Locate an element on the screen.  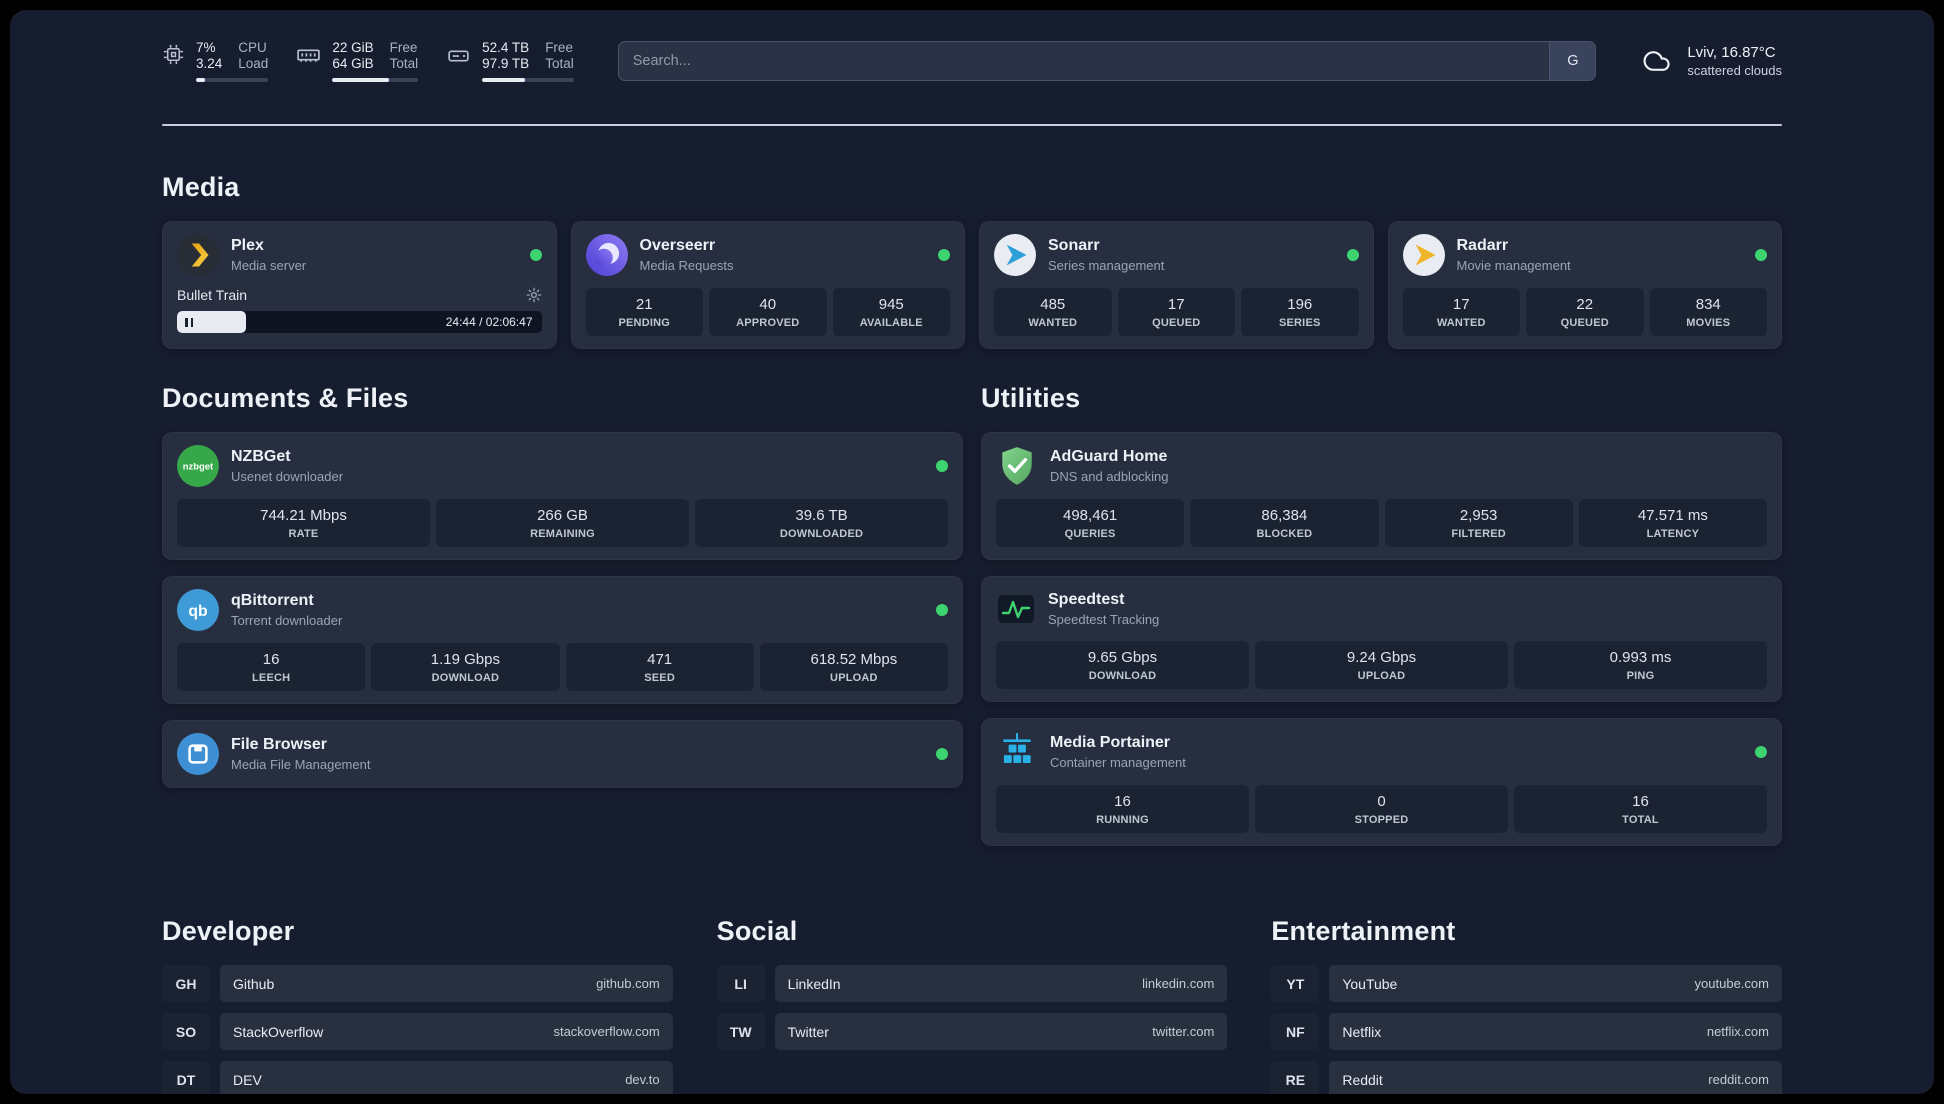
stat-wanted: 485 WANTED is located at coordinates (1053, 312).